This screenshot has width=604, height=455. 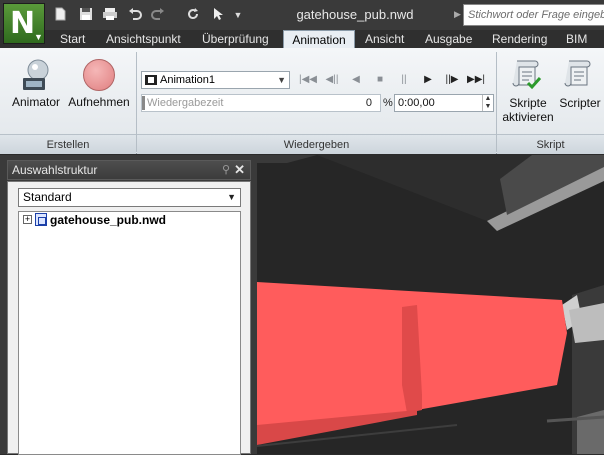 I want to click on expand-icon: +, so click(x=27, y=219).